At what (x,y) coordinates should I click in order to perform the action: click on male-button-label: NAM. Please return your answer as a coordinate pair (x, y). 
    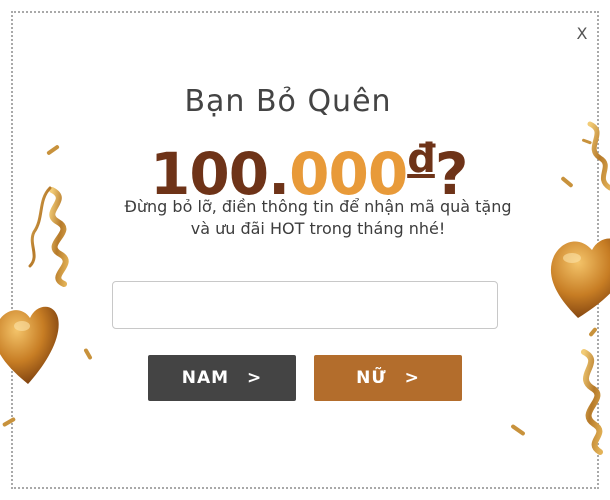
    Looking at the image, I should click on (205, 378).